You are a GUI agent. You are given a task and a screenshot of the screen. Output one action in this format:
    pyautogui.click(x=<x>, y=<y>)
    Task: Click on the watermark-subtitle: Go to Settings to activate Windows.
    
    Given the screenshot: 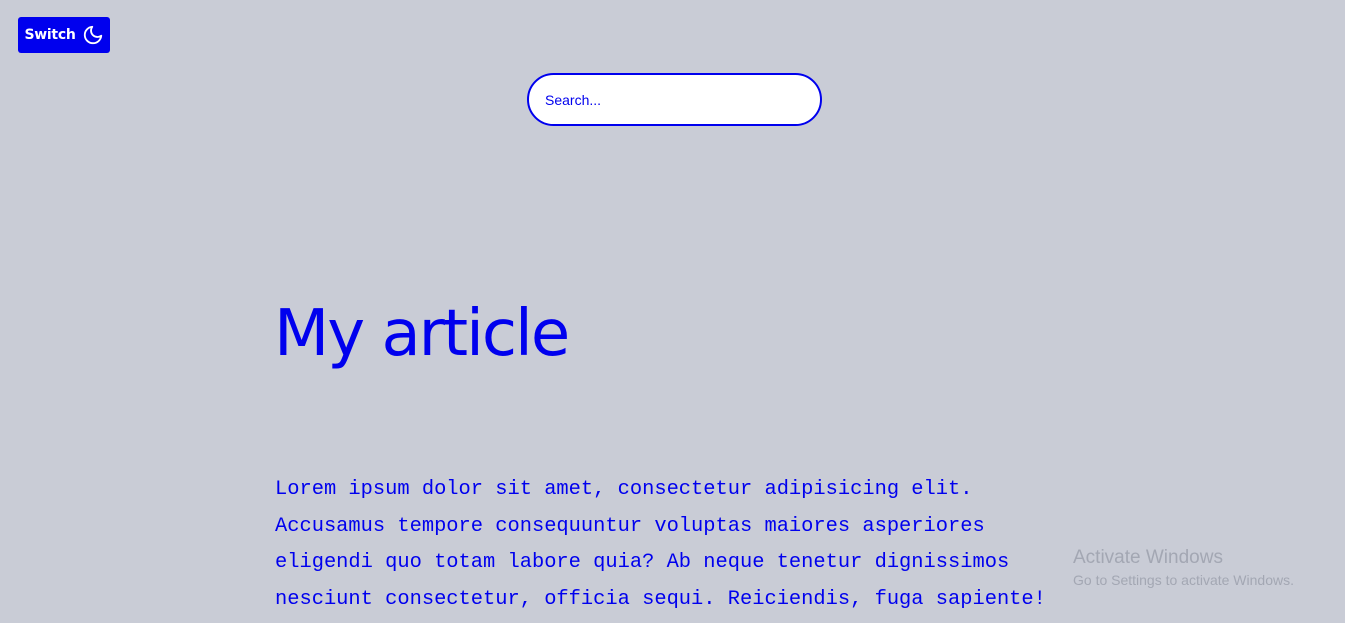 What is the action you would take?
    pyautogui.click(x=1183, y=580)
    